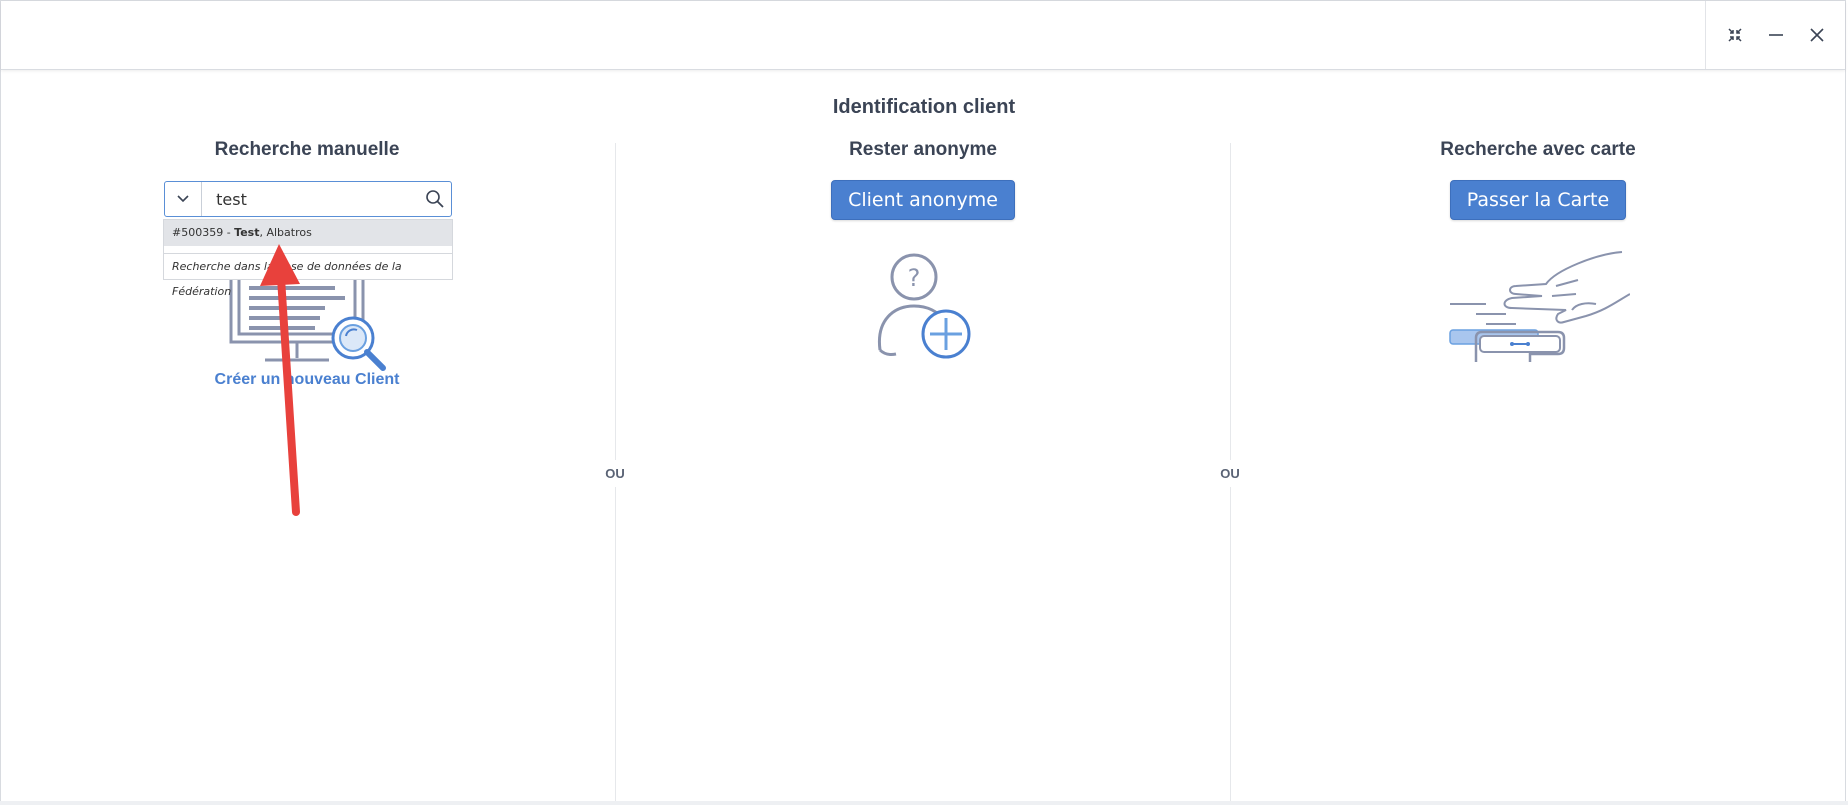 This screenshot has width=1848, height=805. What do you see at coordinates (203, 232) in the screenshot?
I see `result-id: #500359 -` at bounding box center [203, 232].